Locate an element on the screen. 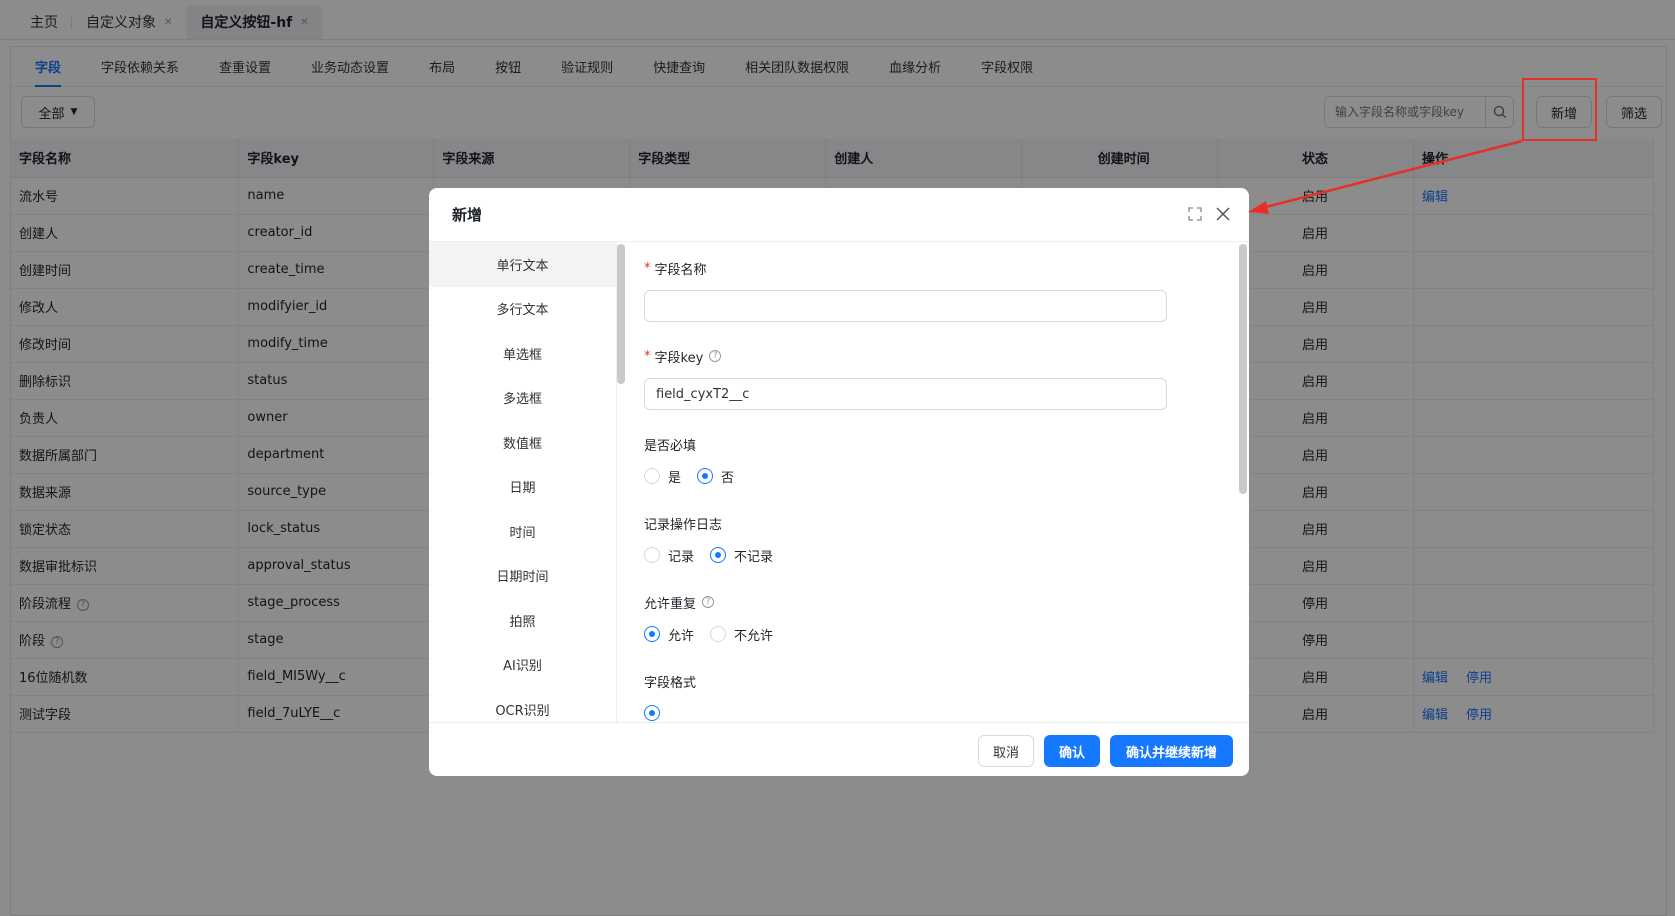 Image resolution: width=1675 pixels, height=916 pixels. radio-format-option is located at coordinates (652, 713).